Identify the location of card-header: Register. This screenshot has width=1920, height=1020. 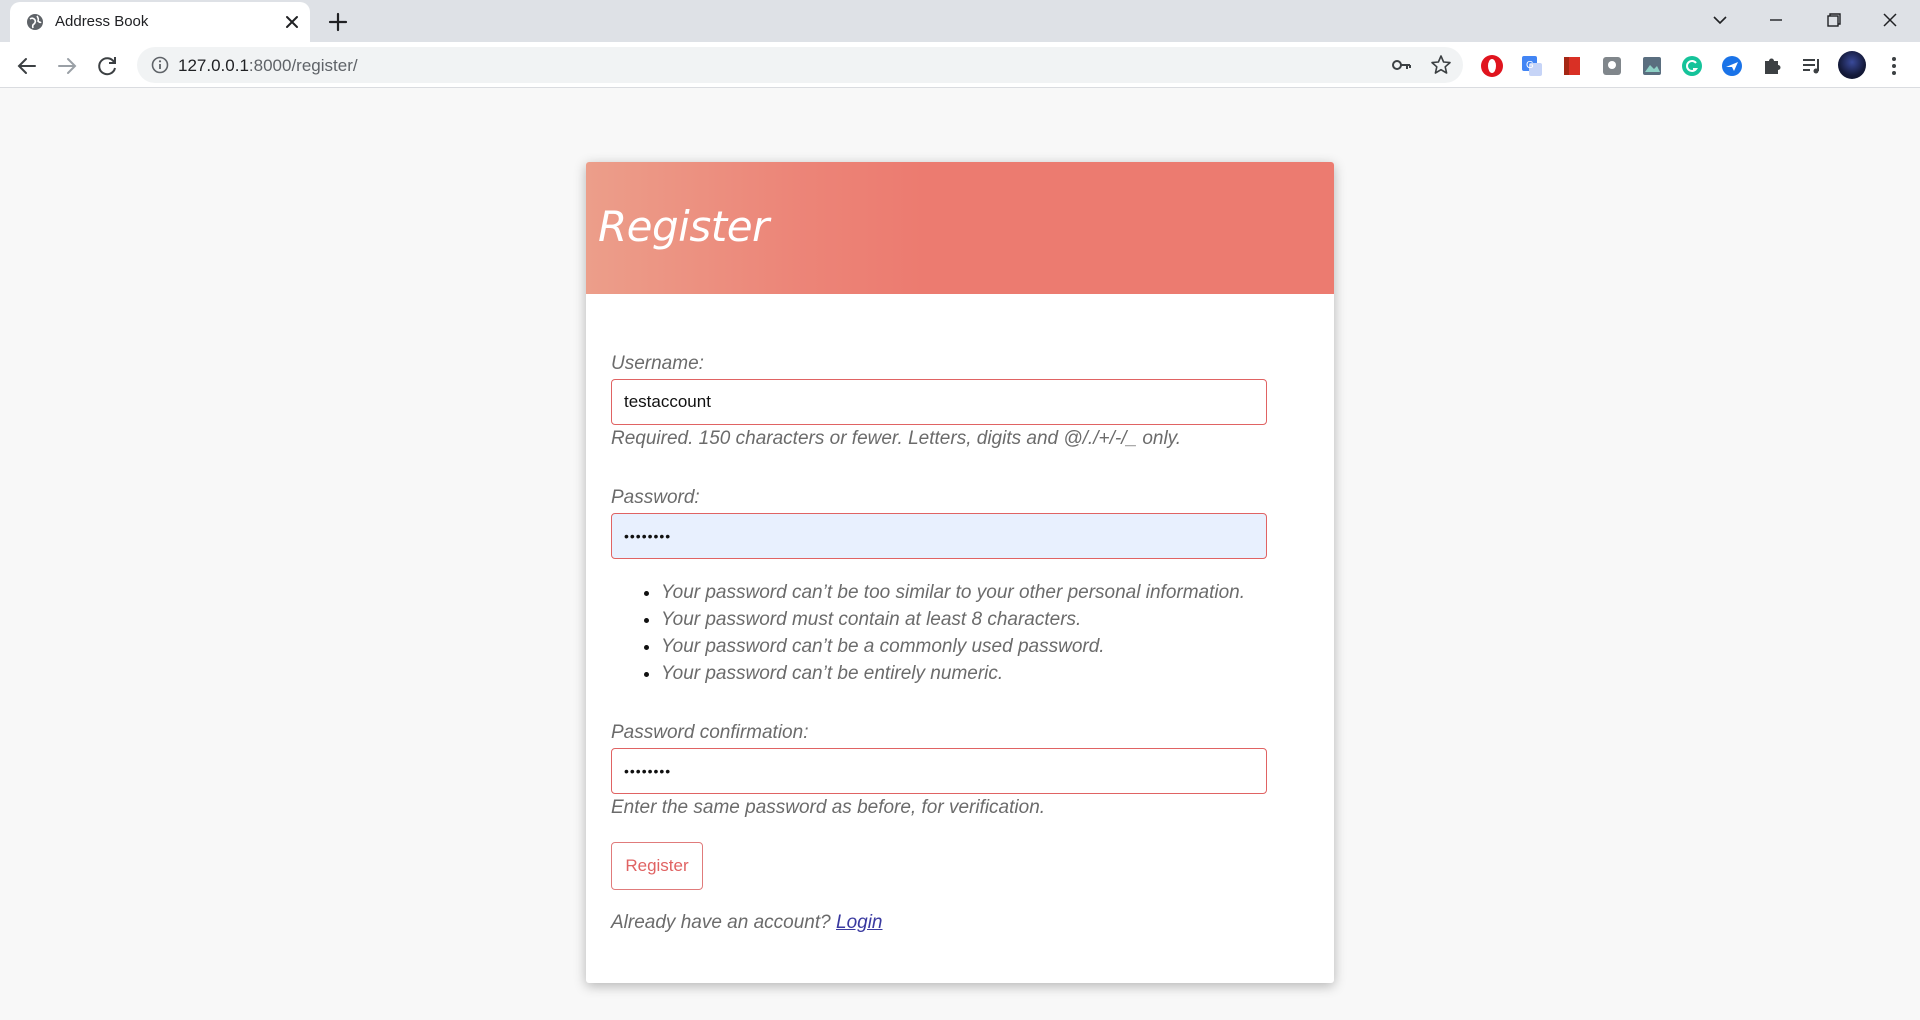
(960, 228).